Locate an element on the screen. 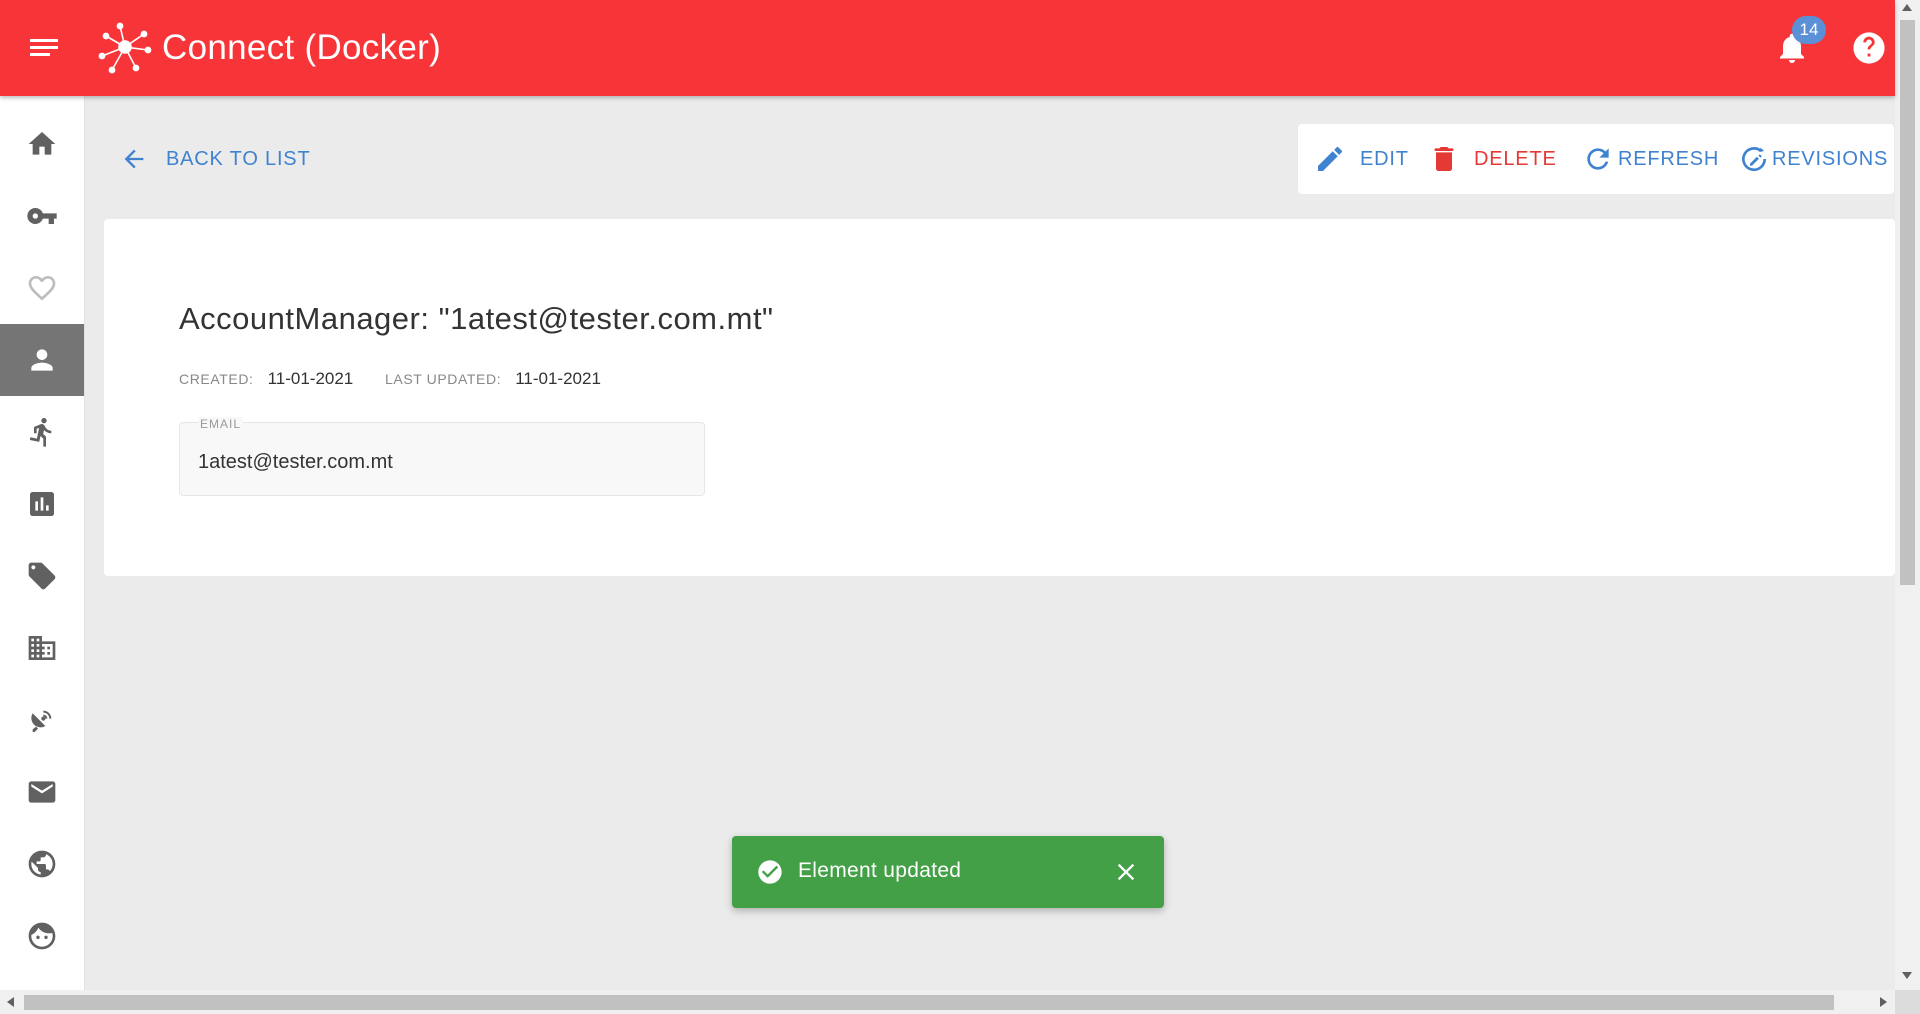 Image resolution: width=1920 pixels, height=1014 pixels. refresh-button: REFRESH is located at coordinates (1650, 159).